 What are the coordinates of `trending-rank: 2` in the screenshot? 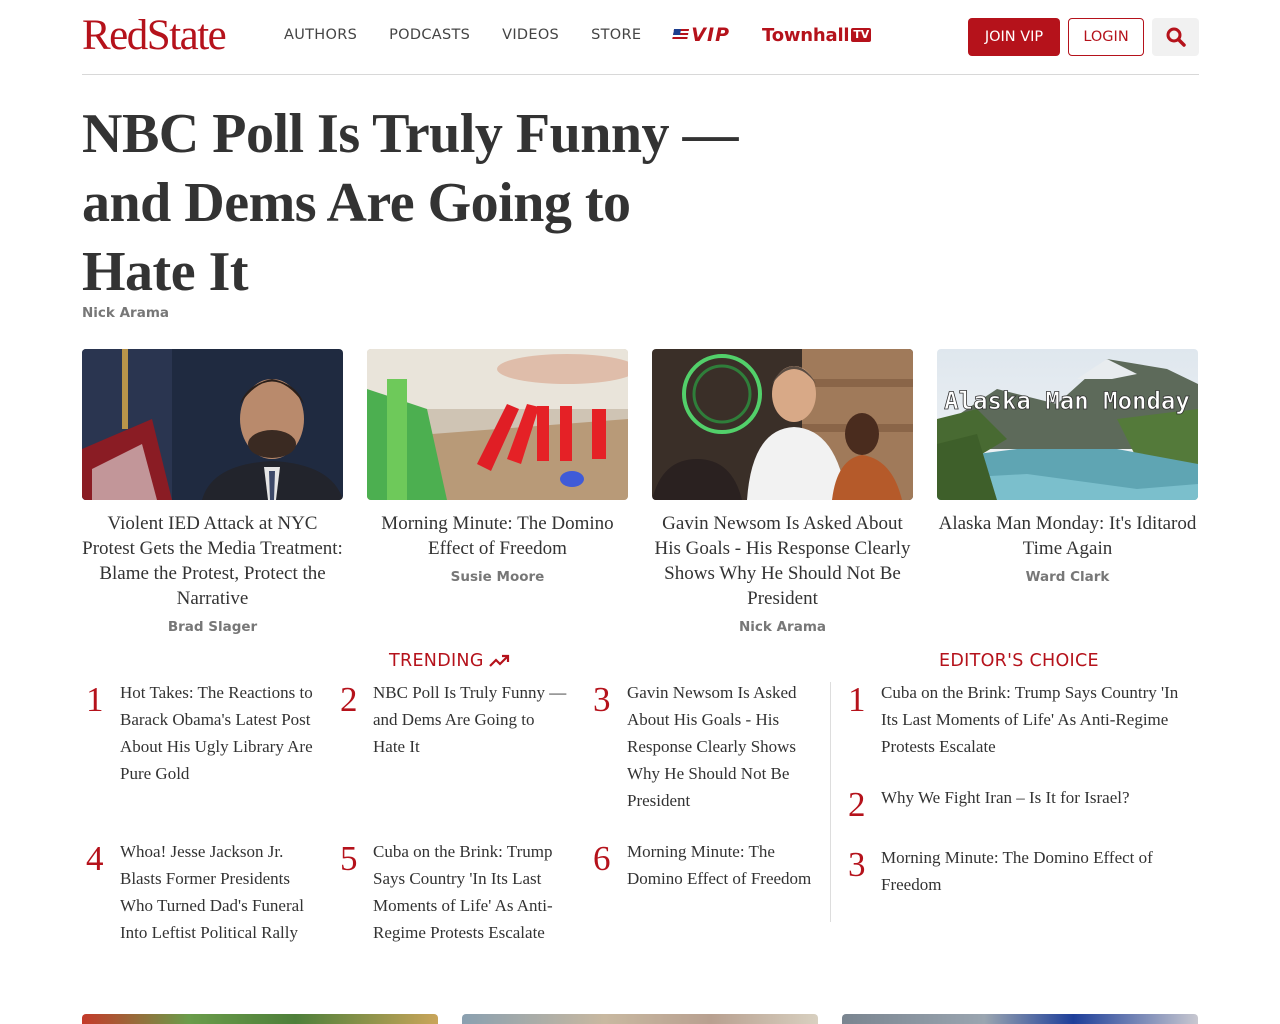 It's located at (349, 699).